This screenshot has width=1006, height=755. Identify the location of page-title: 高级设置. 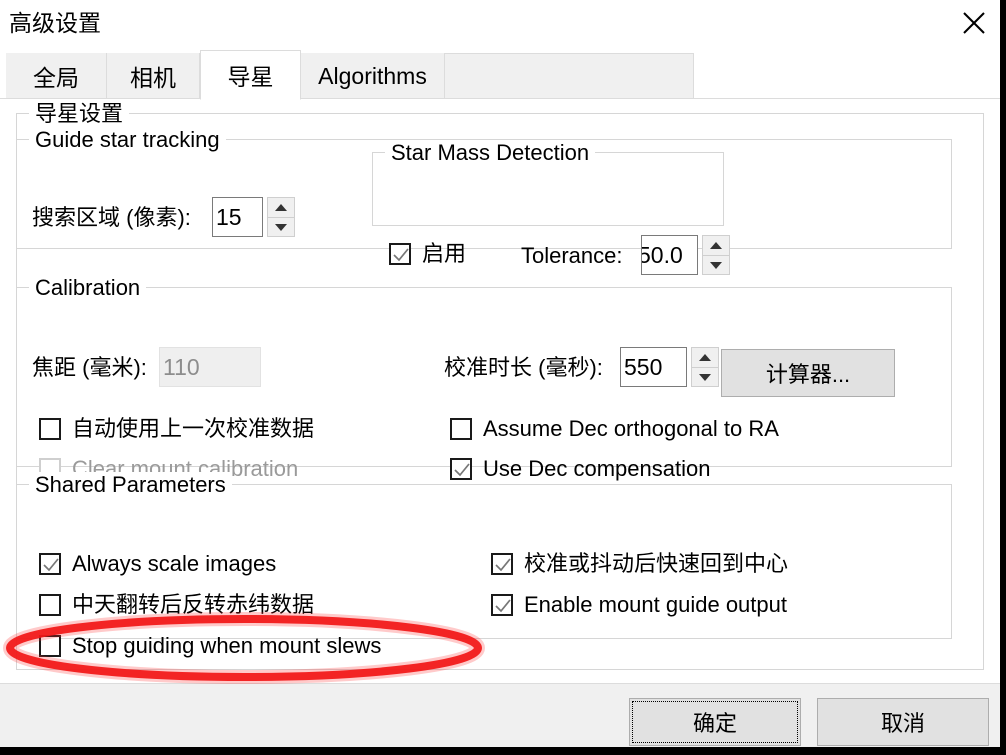
(55, 23).